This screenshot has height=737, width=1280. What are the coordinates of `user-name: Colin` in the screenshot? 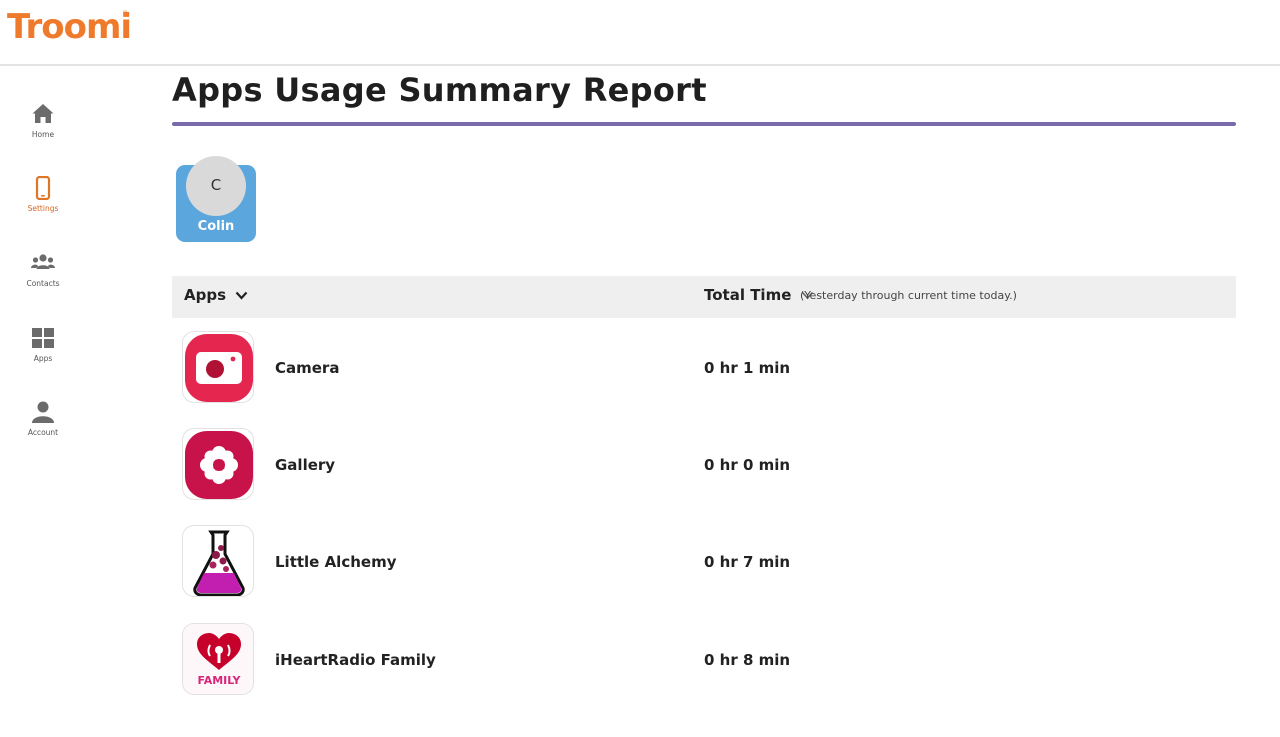 It's located at (216, 226).